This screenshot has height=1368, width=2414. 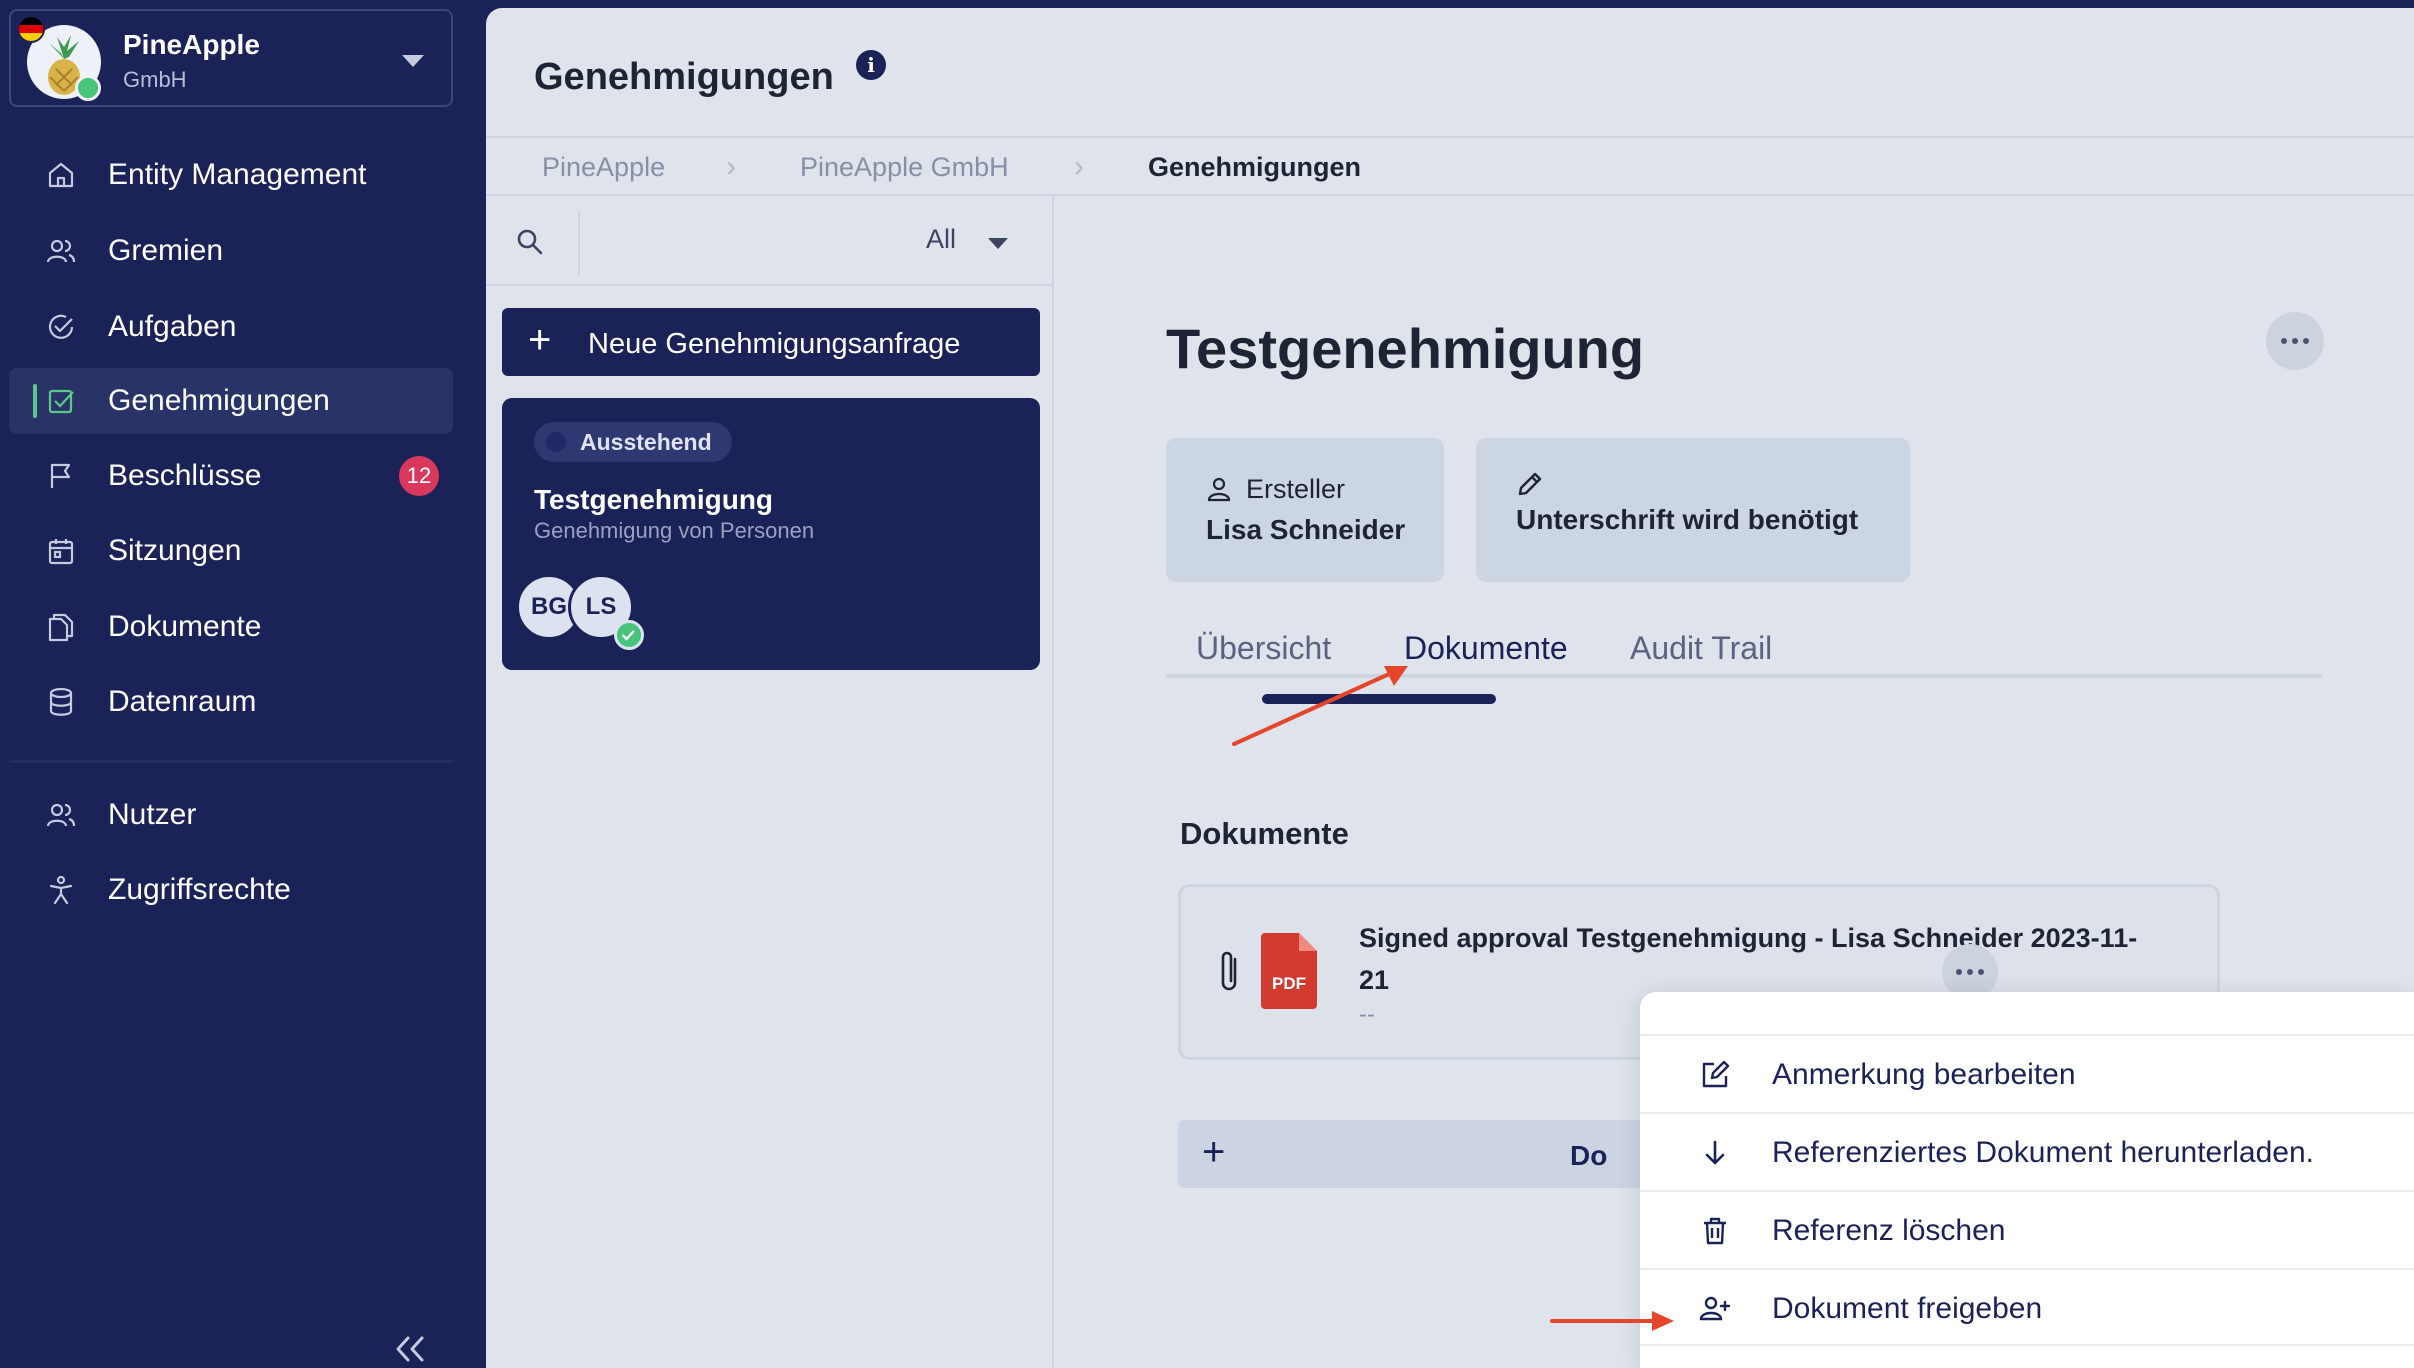 What do you see at coordinates (61, 701) in the screenshot?
I see `database-icon` at bounding box center [61, 701].